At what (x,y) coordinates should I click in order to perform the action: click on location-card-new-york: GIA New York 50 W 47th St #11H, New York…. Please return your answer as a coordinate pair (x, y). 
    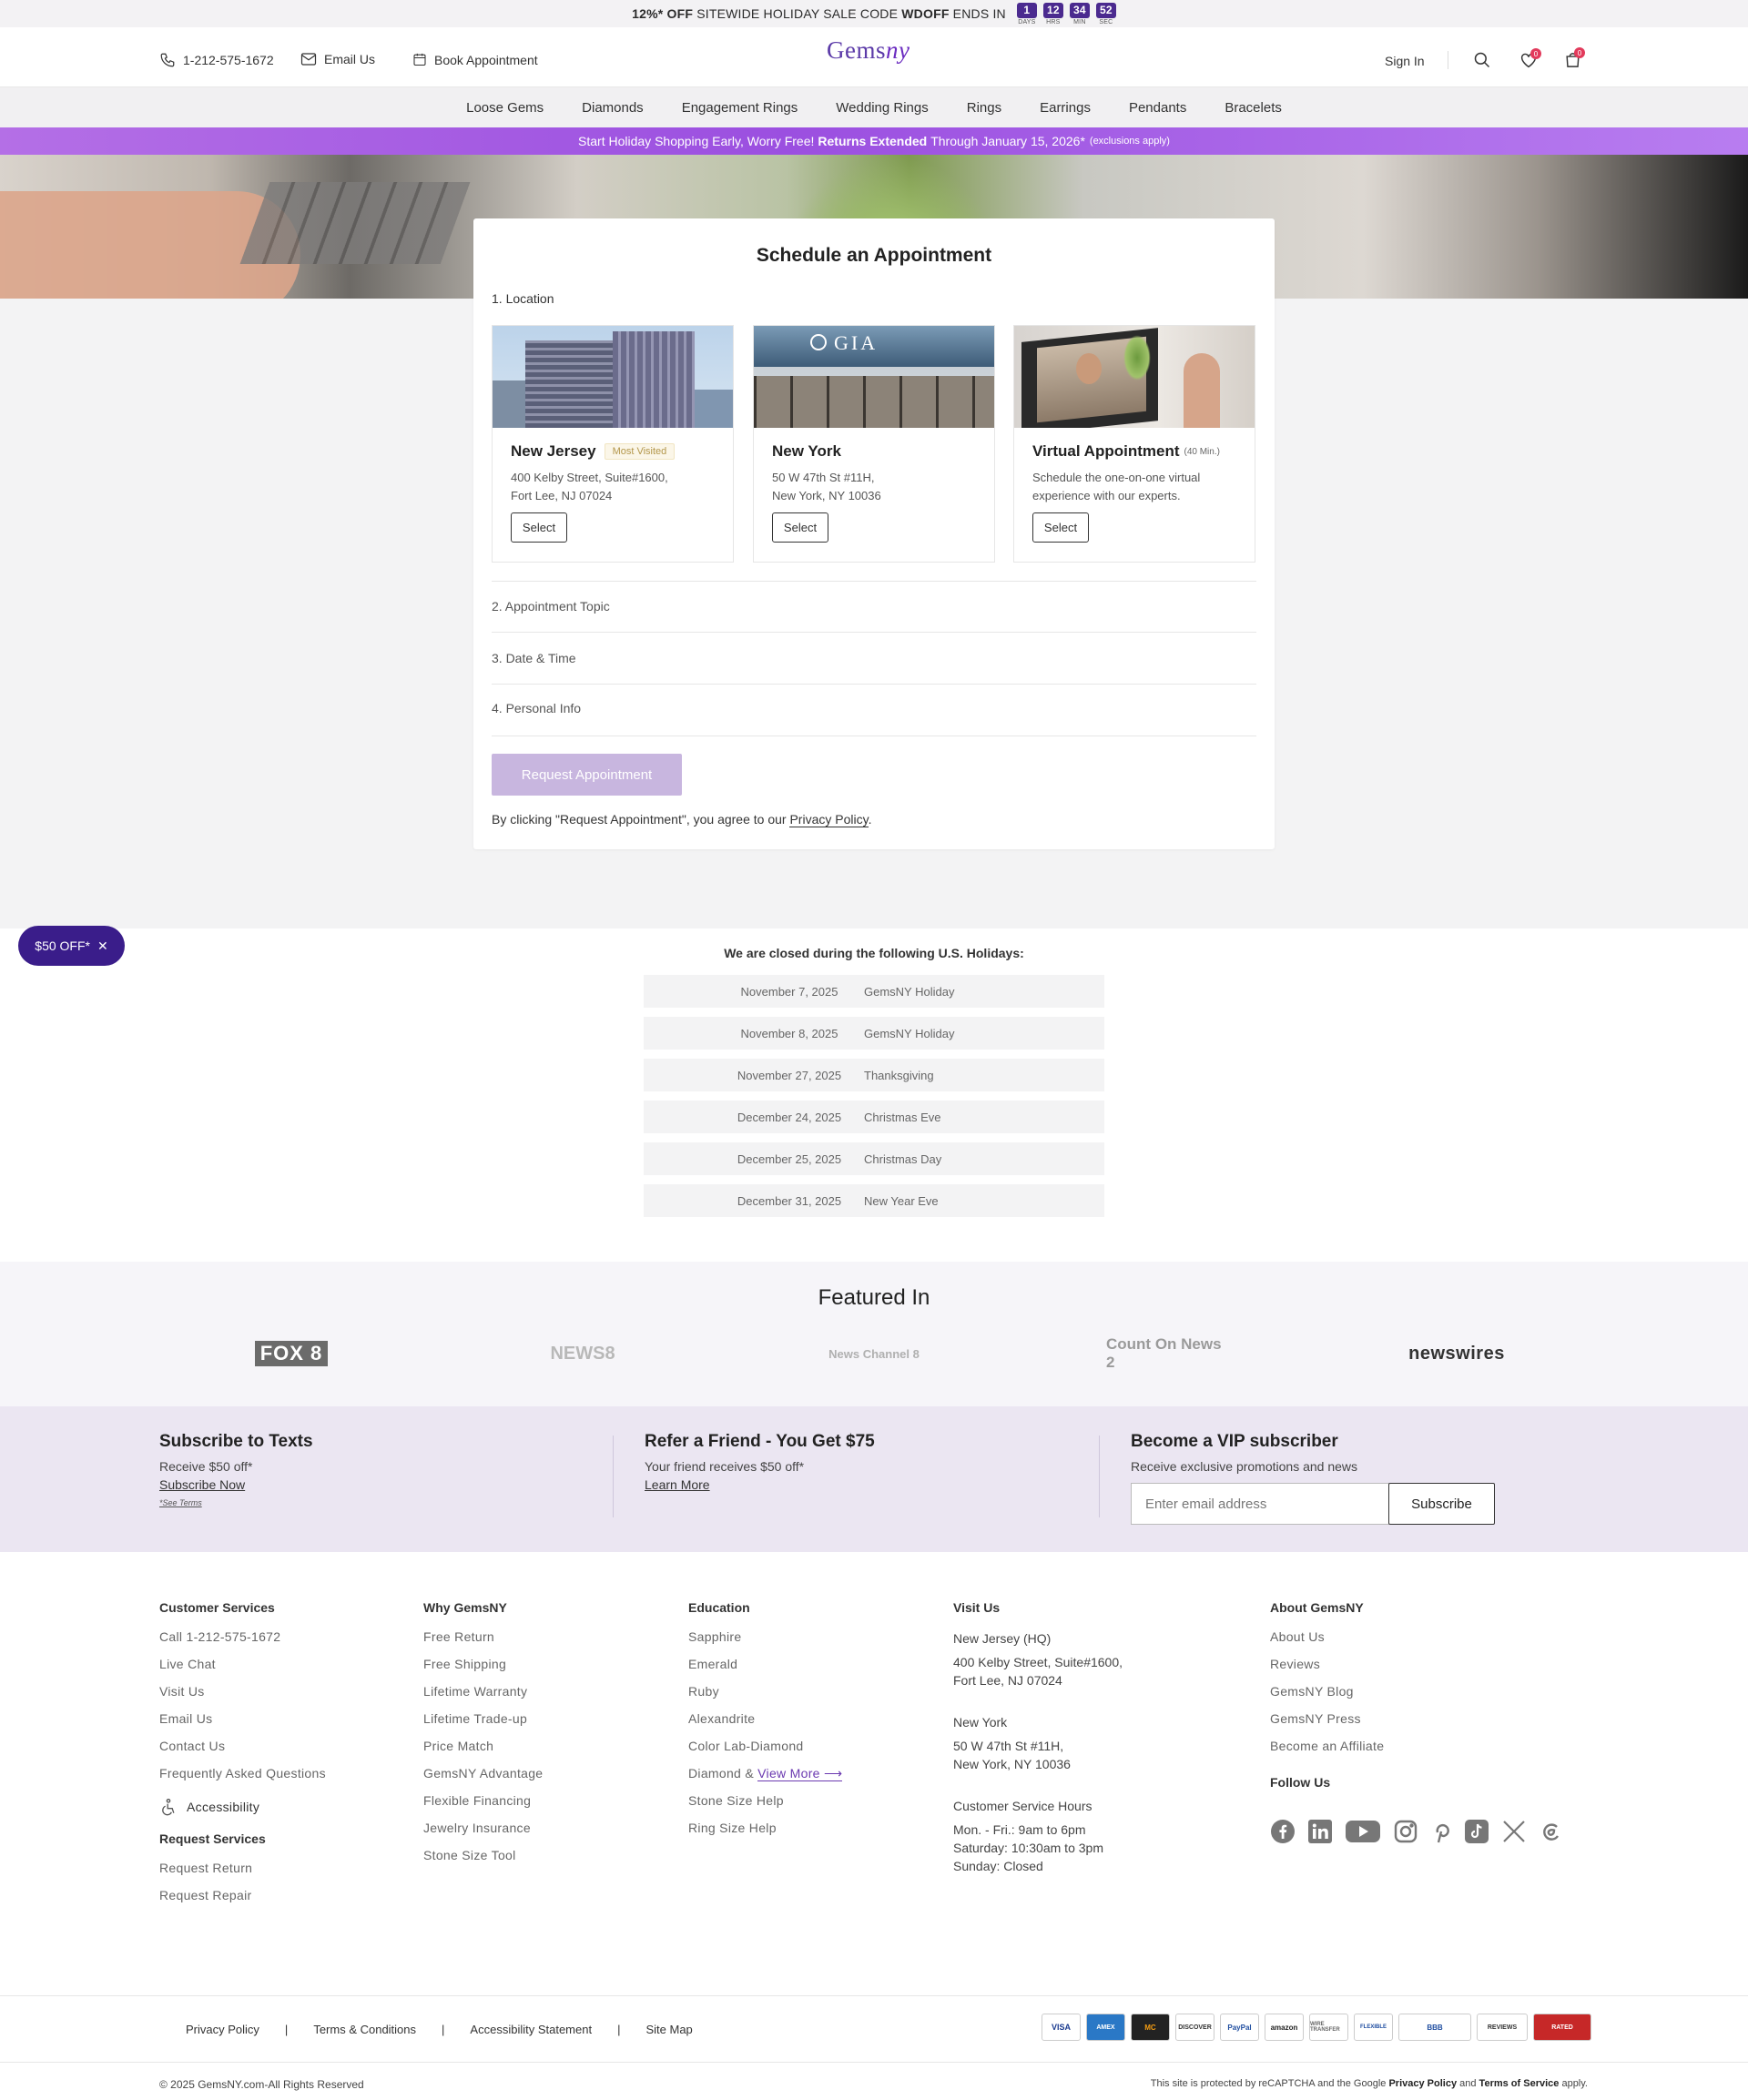
    Looking at the image, I should click on (874, 444).